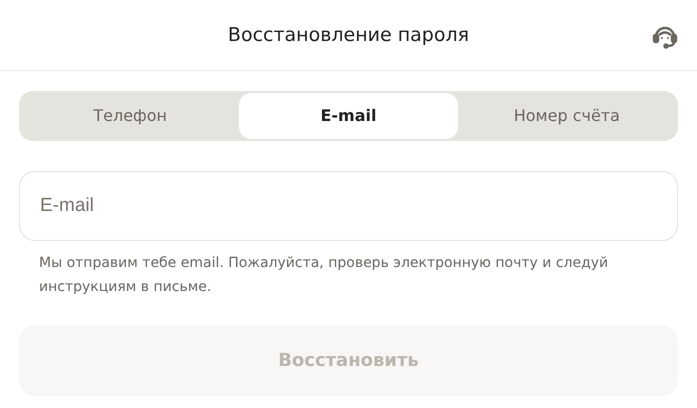 The height and width of the screenshot is (408, 697). I want to click on tab: Номер счёта, so click(567, 116).